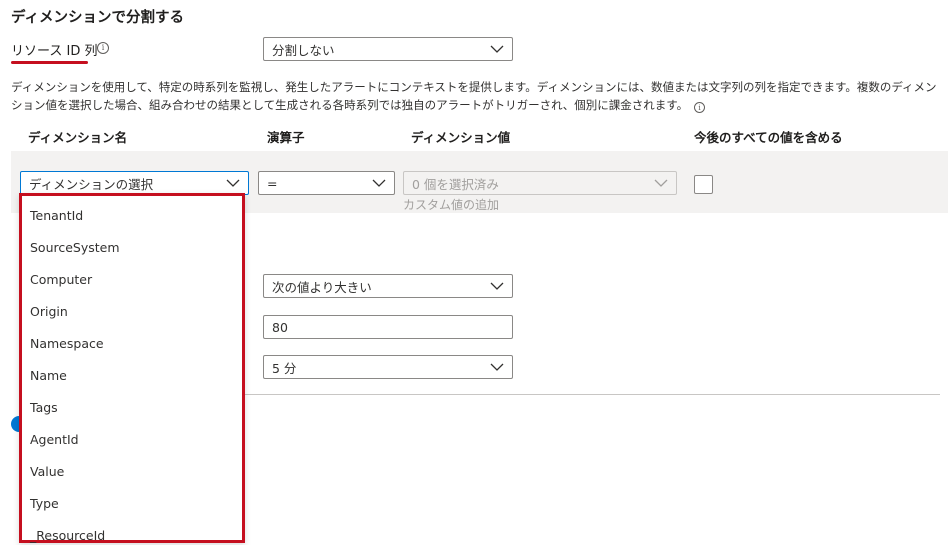  Describe the element at coordinates (286, 137) in the screenshot. I see `column-header-operator: 演算子` at that location.